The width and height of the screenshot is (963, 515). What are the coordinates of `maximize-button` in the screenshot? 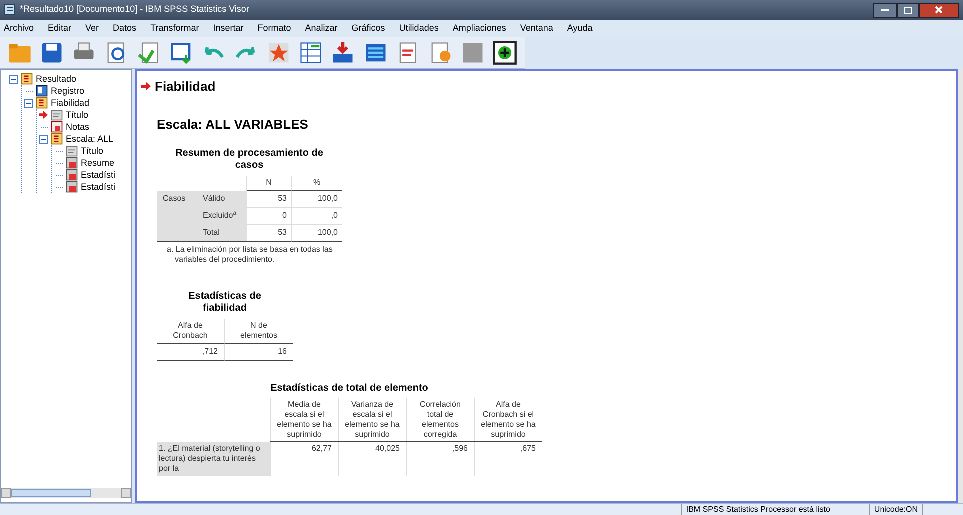 It's located at (908, 10).